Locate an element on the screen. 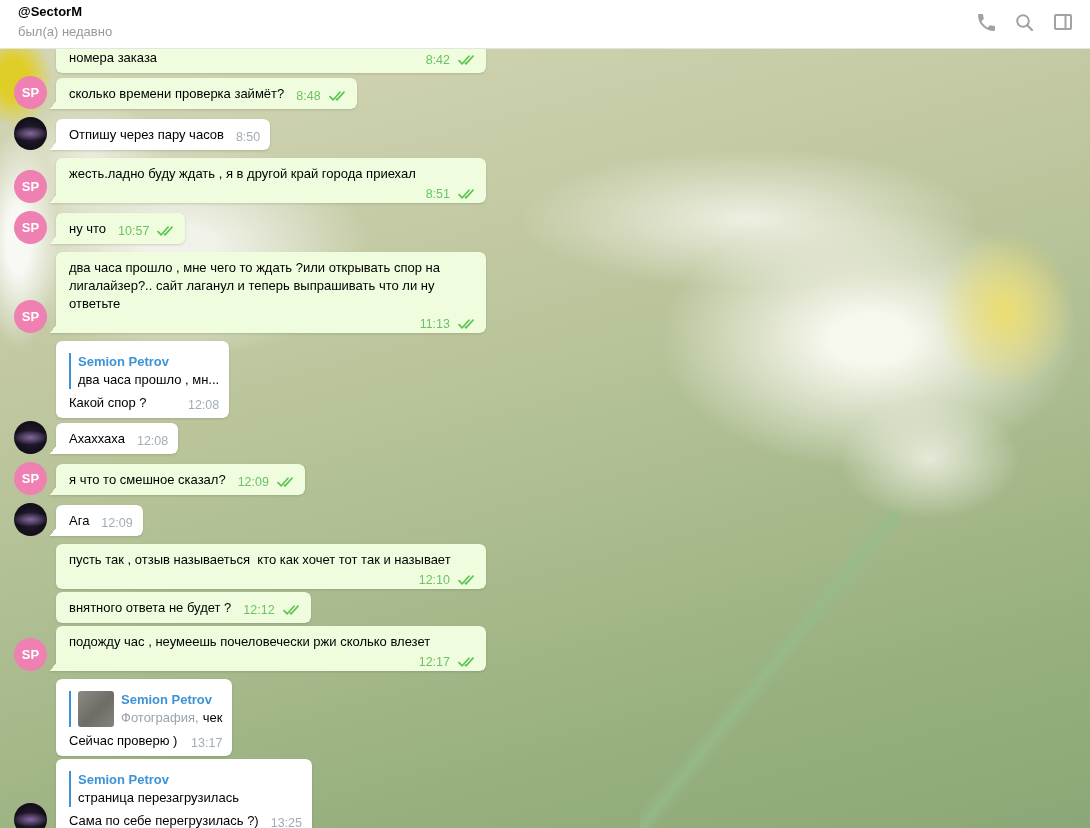 The height and width of the screenshot is (828, 1090). message-time: 12:10 is located at coordinates (434, 580).